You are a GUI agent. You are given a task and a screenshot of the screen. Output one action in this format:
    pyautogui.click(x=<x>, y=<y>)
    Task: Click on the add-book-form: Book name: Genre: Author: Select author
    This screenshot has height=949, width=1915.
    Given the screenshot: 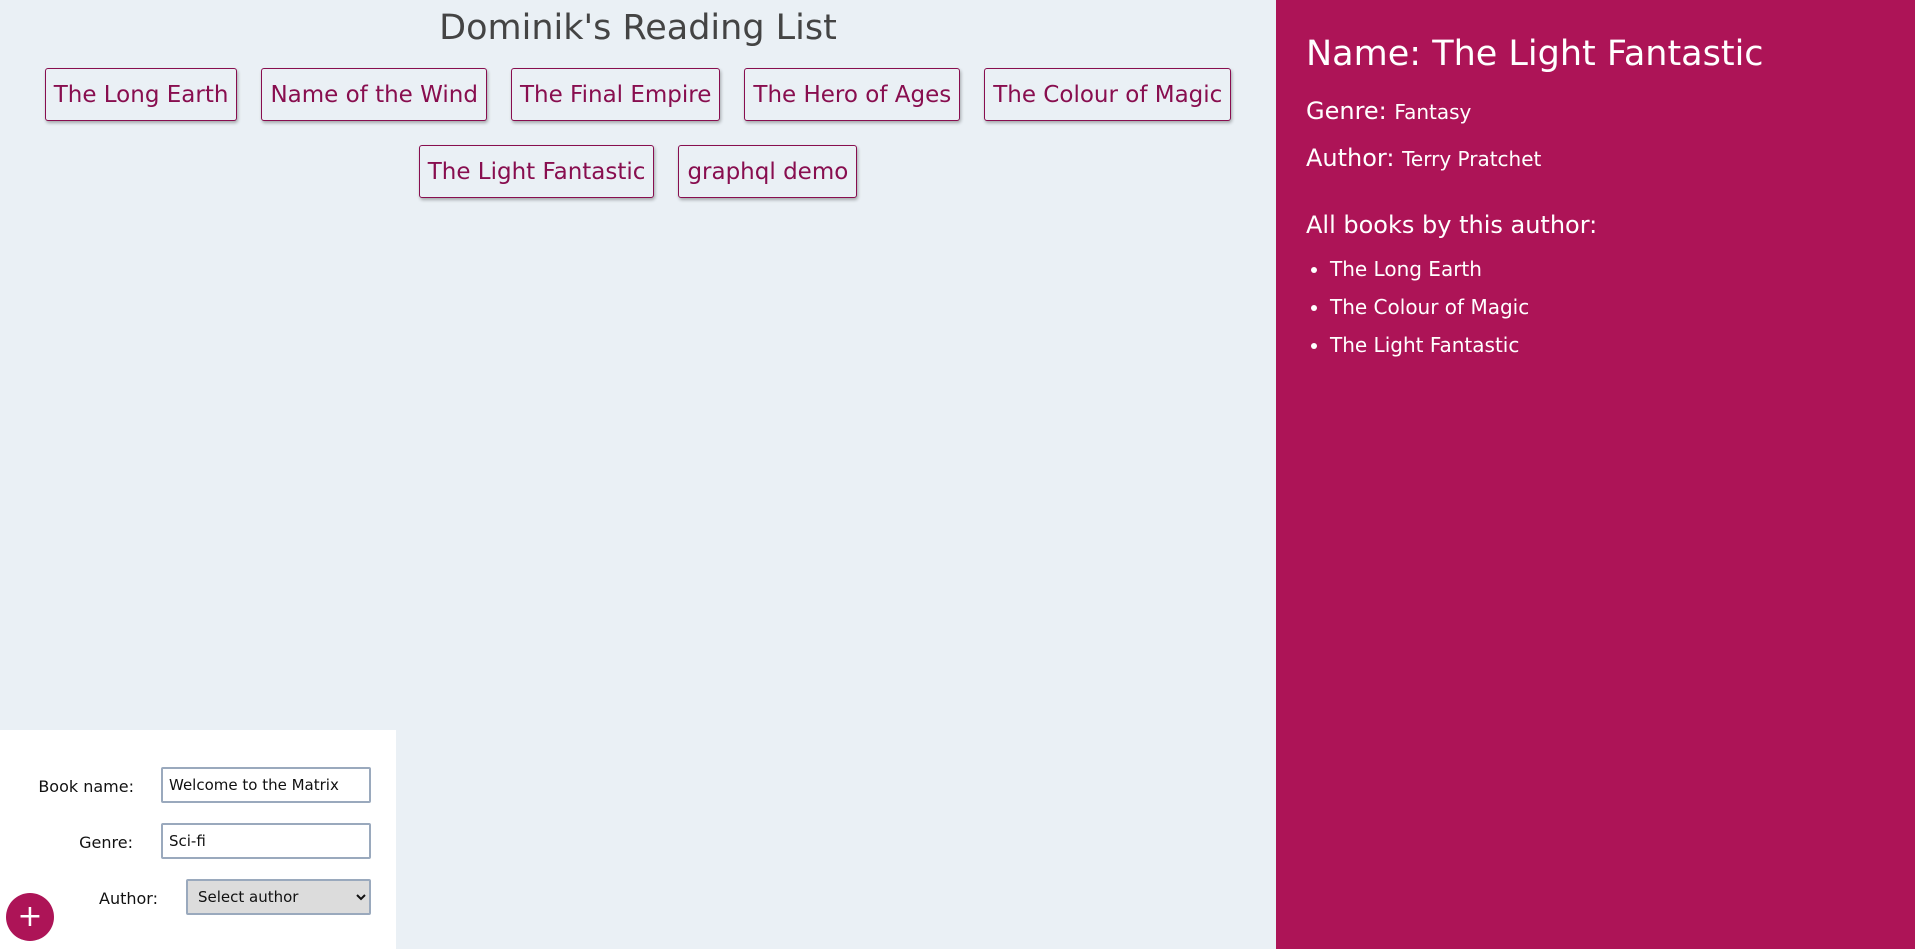 What is the action you would take?
    pyautogui.click(x=198, y=839)
    